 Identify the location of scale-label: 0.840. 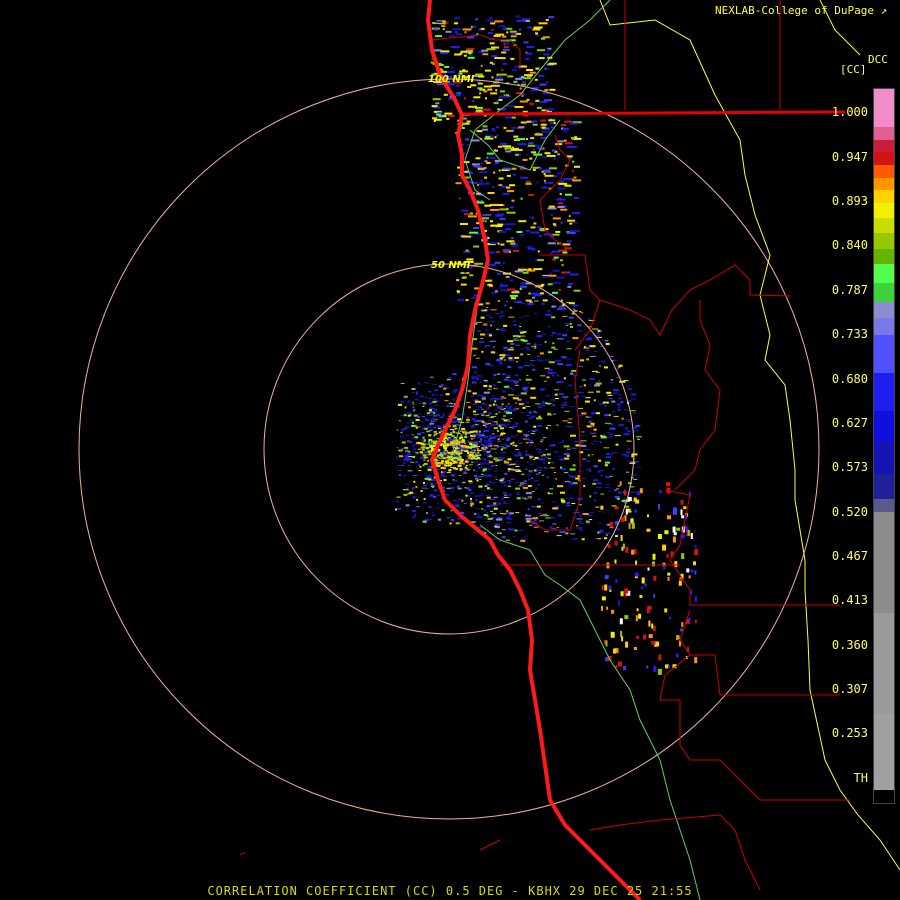
(849, 245).